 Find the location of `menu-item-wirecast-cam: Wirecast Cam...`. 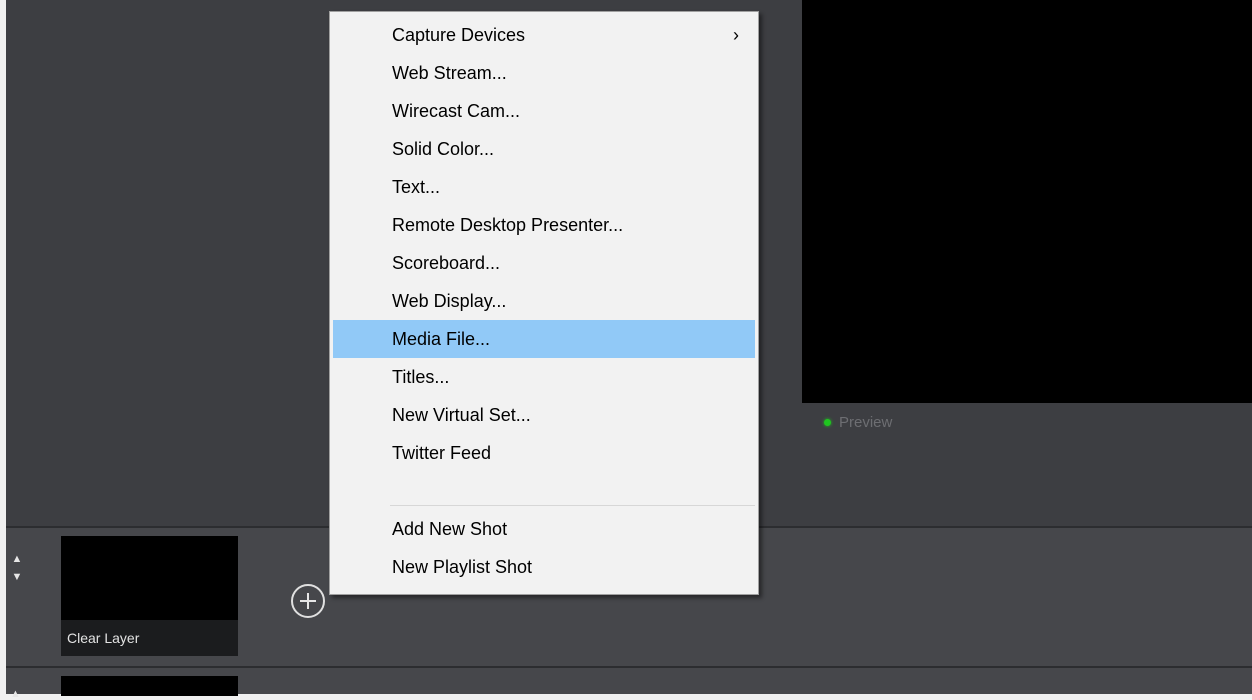

menu-item-wirecast-cam: Wirecast Cam... is located at coordinates (544, 111).